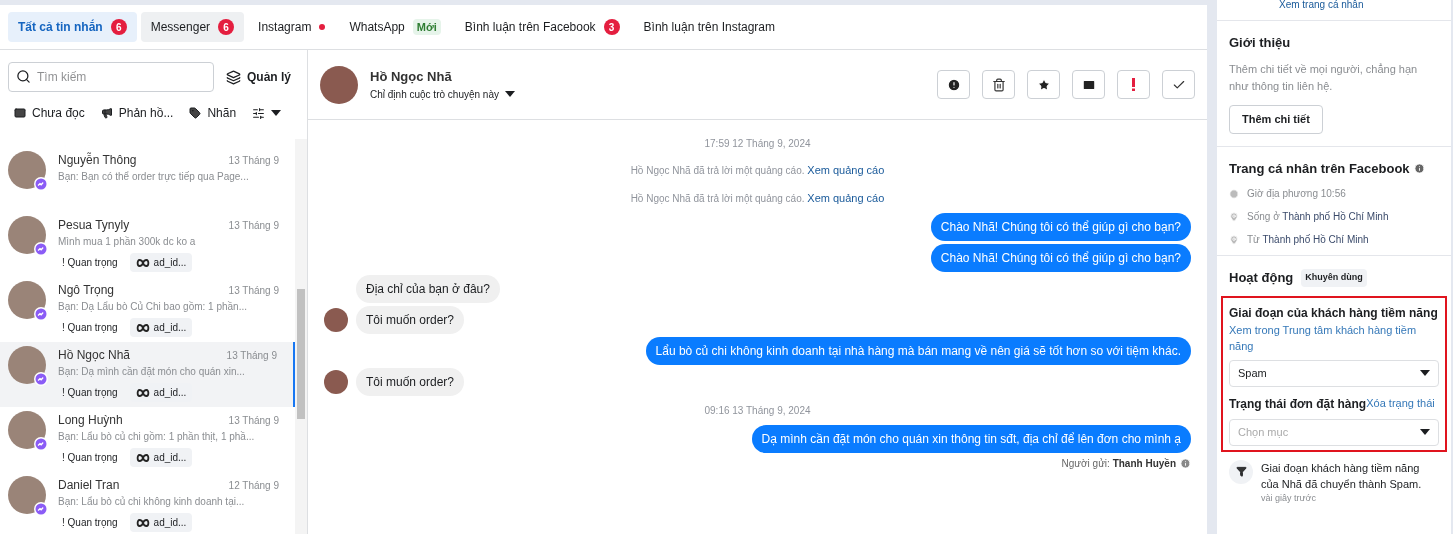 Image resolution: width=1453 pixels, height=534 pixels. I want to click on exclamation-icon, so click(1133, 84).